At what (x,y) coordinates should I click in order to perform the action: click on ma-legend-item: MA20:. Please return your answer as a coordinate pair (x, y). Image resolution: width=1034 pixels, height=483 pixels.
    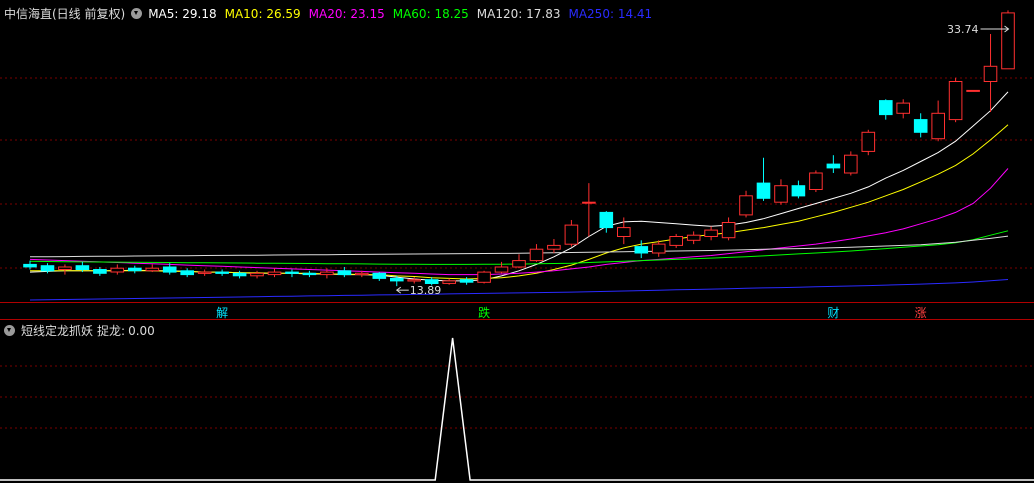
    Looking at the image, I should click on (329, 14).